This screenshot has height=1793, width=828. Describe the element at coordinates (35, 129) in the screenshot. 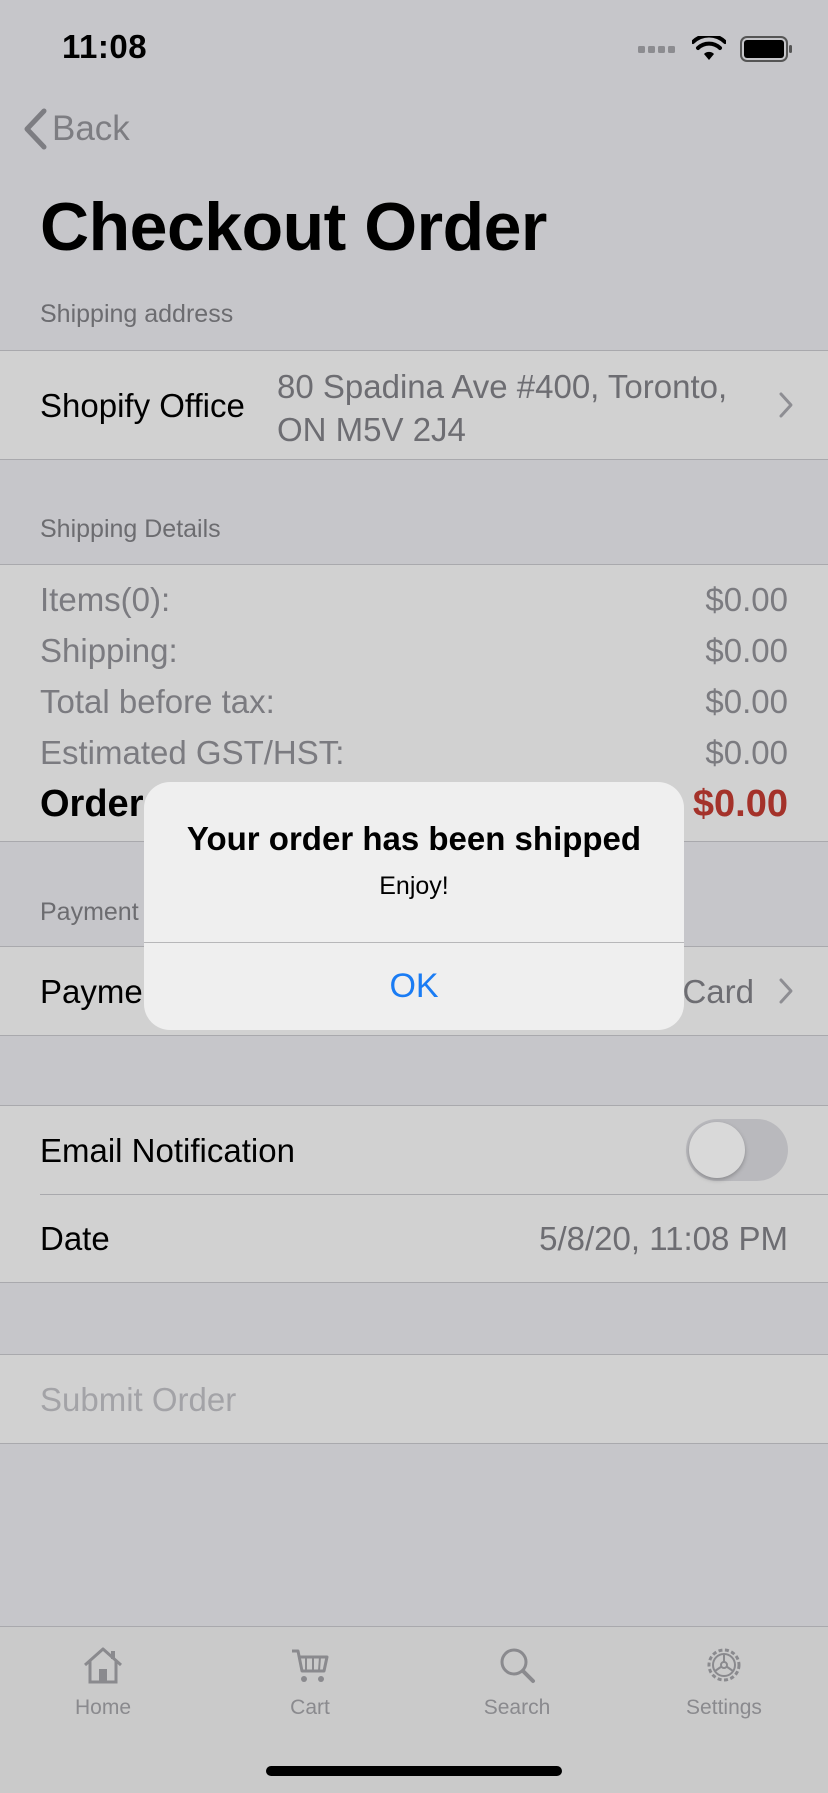

I see `chevron-left-icon` at that location.